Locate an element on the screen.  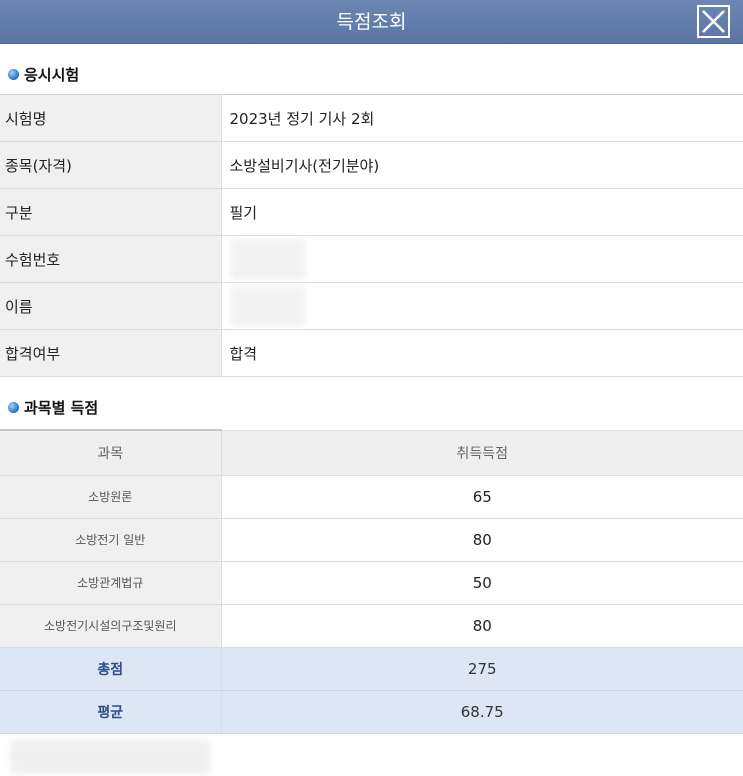
exam-name-value: 2023년 정기 기사 2회 is located at coordinates (482, 118).